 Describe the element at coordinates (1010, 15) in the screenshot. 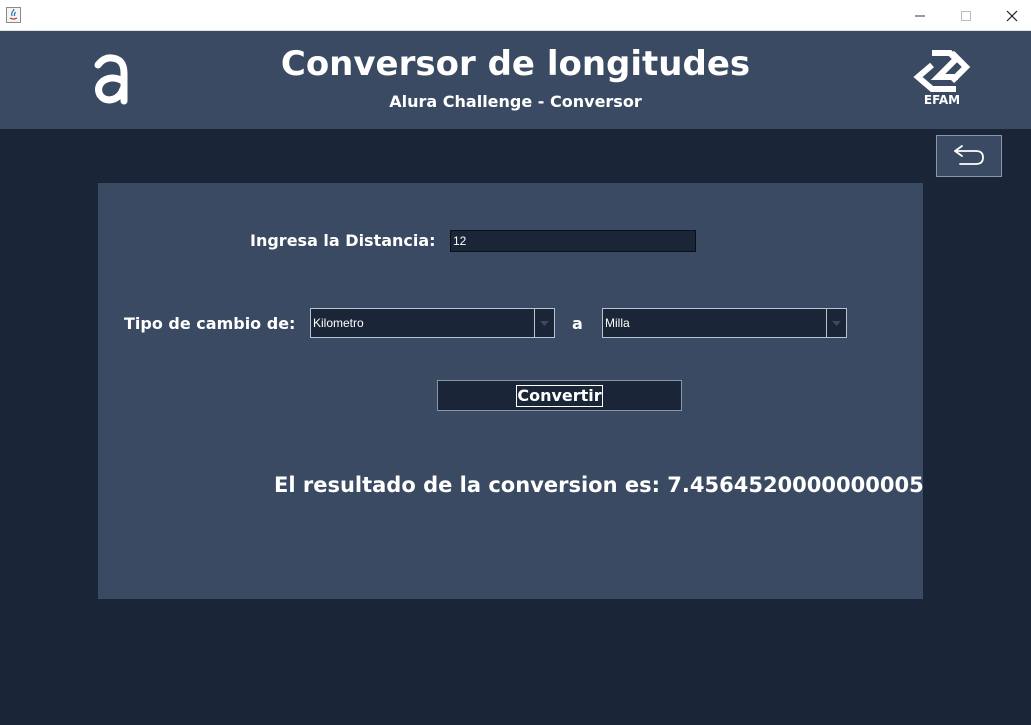

I see `close-button` at that location.